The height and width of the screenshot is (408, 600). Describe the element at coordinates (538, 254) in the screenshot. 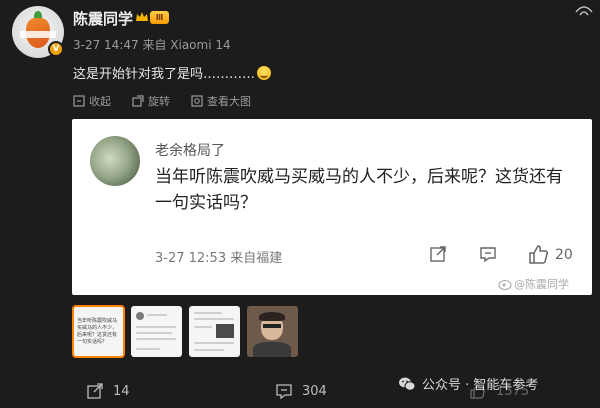

I see `like-icon` at that location.